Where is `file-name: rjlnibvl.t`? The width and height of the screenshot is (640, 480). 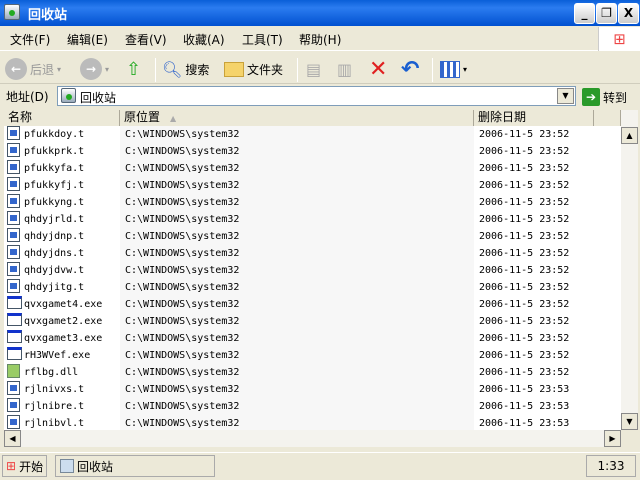 file-name: rjlnibvl.t is located at coordinates (54, 423).